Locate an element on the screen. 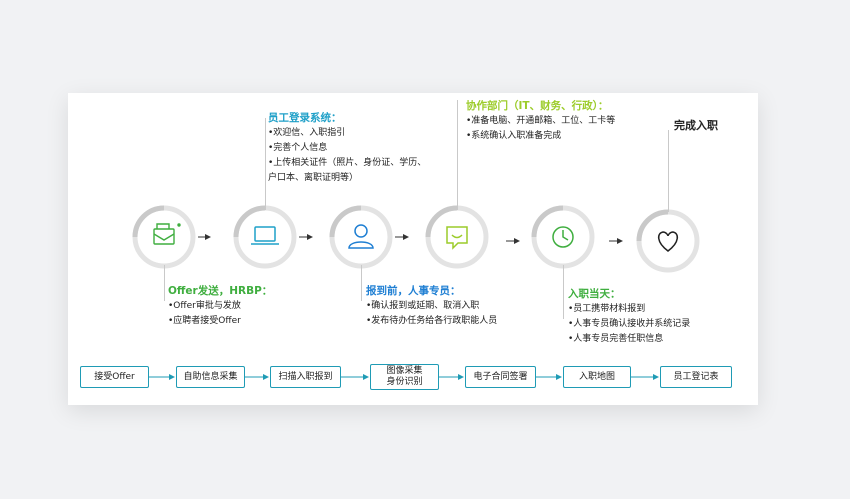  step-3-item: •确认报到或延期、取消入职 is located at coordinates (423, 306).